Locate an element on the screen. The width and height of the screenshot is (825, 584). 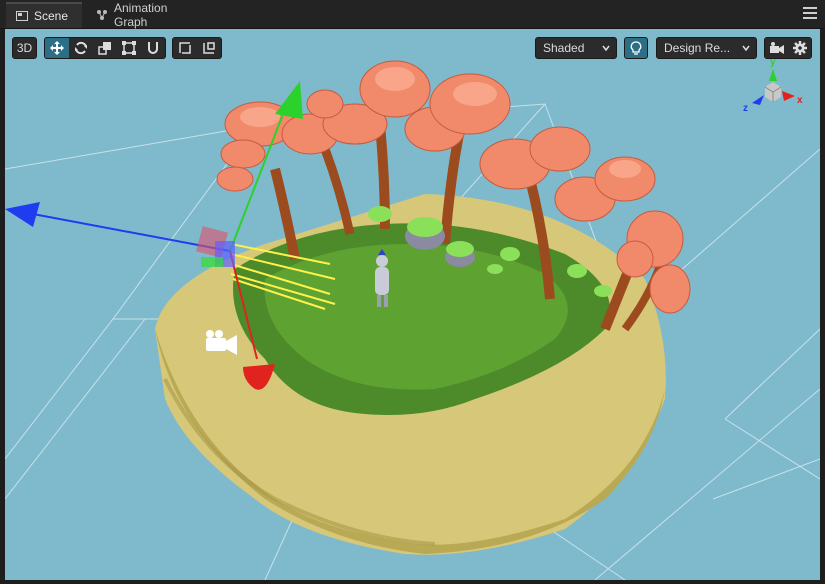
magnet-icon is located at coordinates (153, 48).